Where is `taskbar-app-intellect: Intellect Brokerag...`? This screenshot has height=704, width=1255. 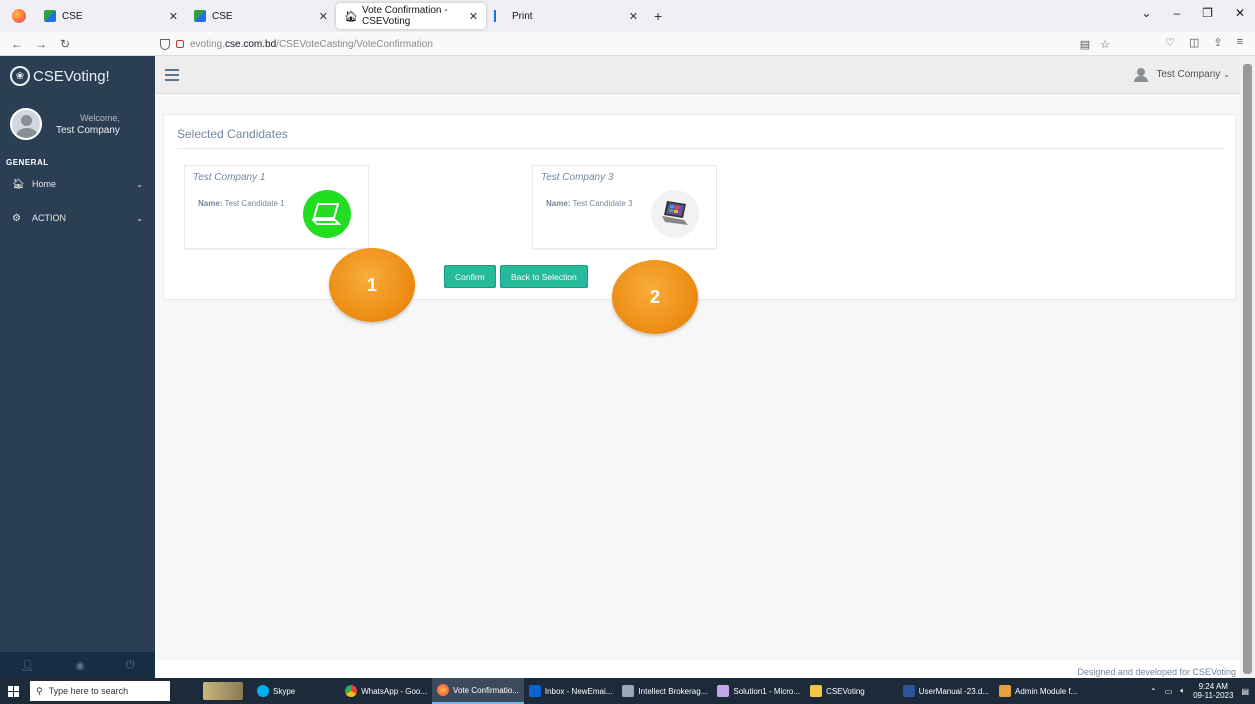
taskbar-app-intellect: Intellect Brokerag... is located at coordinates (664, 691).